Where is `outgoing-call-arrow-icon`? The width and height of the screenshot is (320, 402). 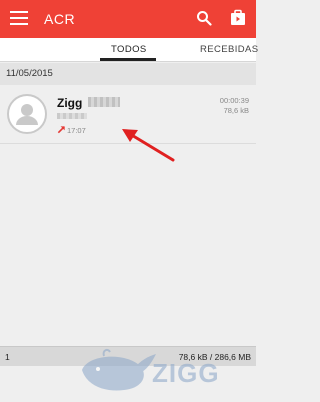
outgoing-call-arrow-icon is located at coordinates (61, 130).